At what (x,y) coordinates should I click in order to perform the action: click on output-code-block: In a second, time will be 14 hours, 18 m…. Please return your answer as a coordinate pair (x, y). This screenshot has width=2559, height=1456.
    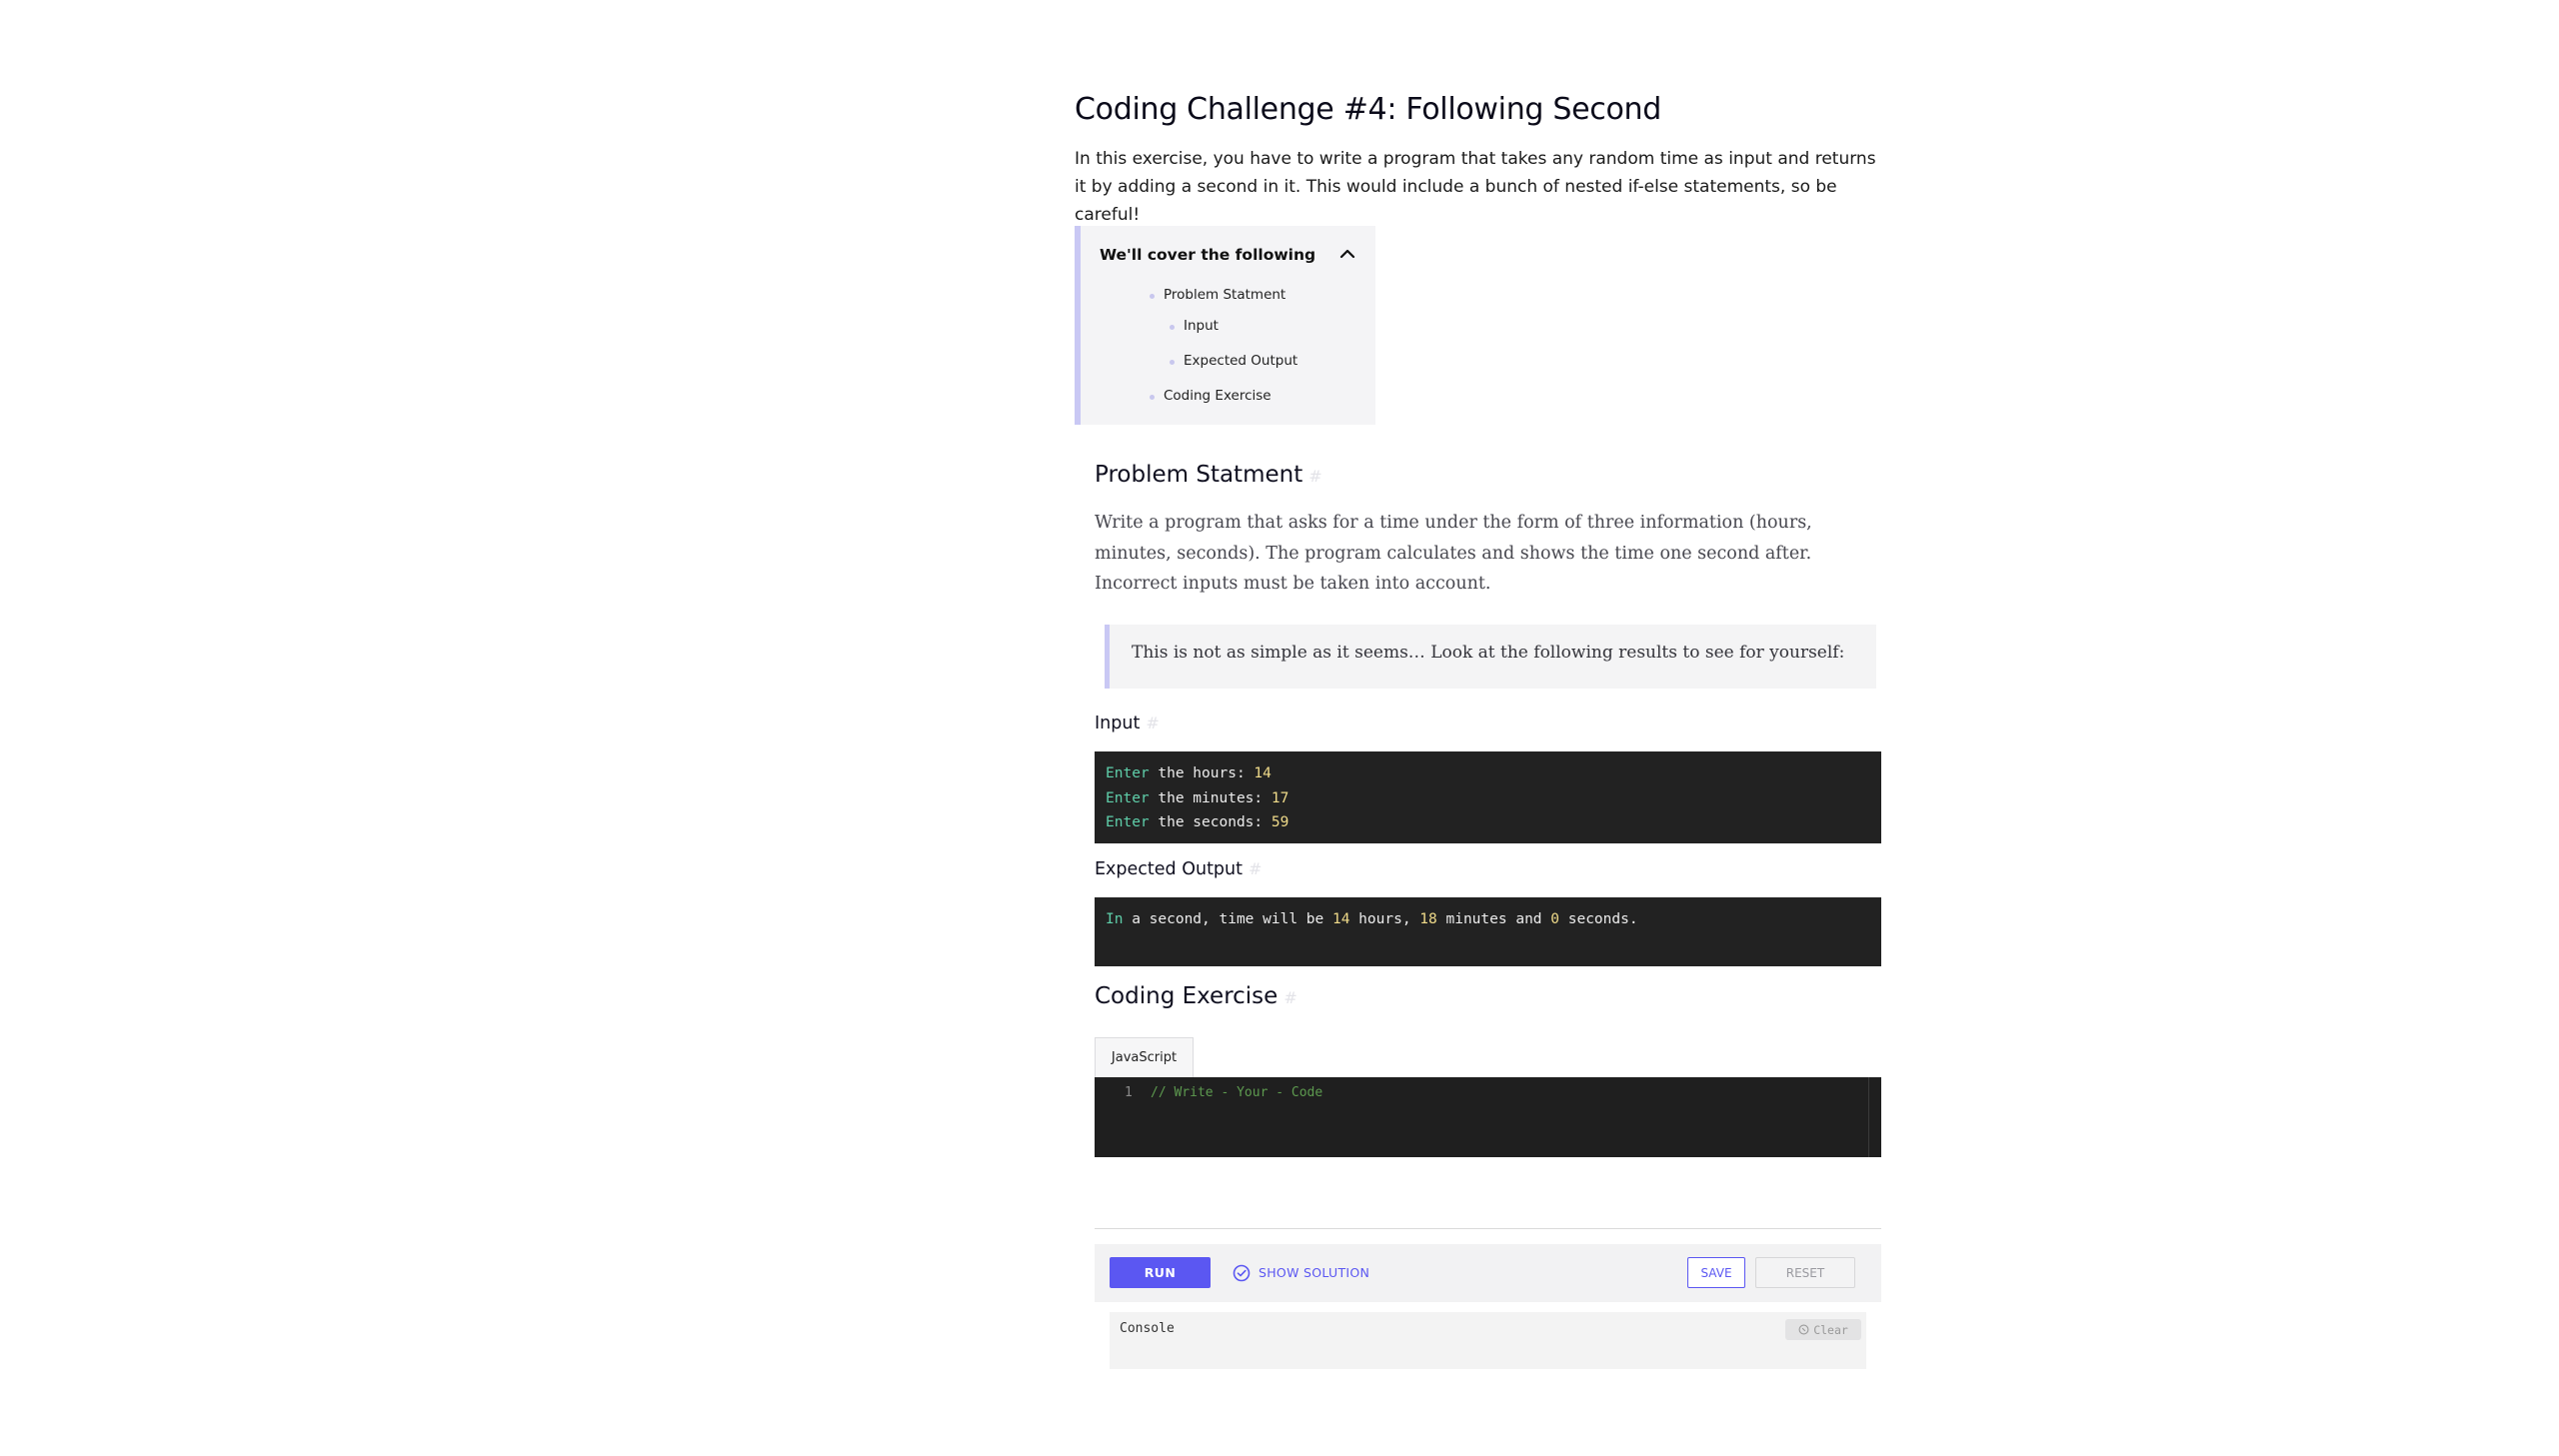
    Looking at the image, I should click on (1488, 931).